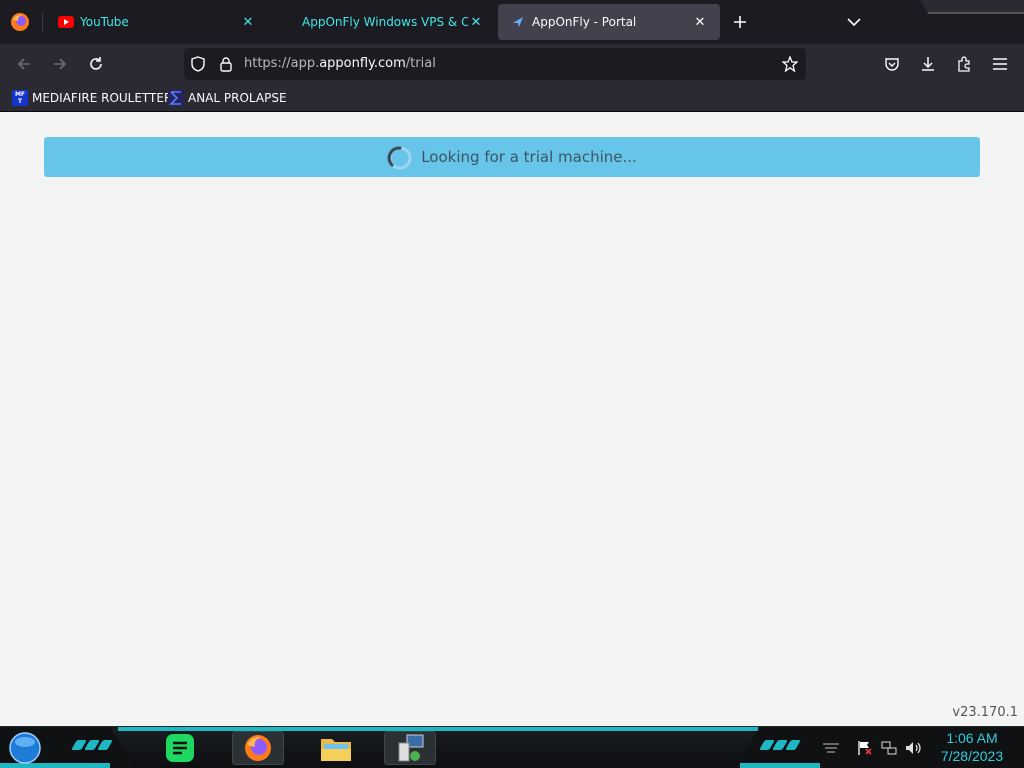  What do you see at coordinates (258, 748) in the screenshot?
I see `firefox-icon` at bounding box center [258, 748].